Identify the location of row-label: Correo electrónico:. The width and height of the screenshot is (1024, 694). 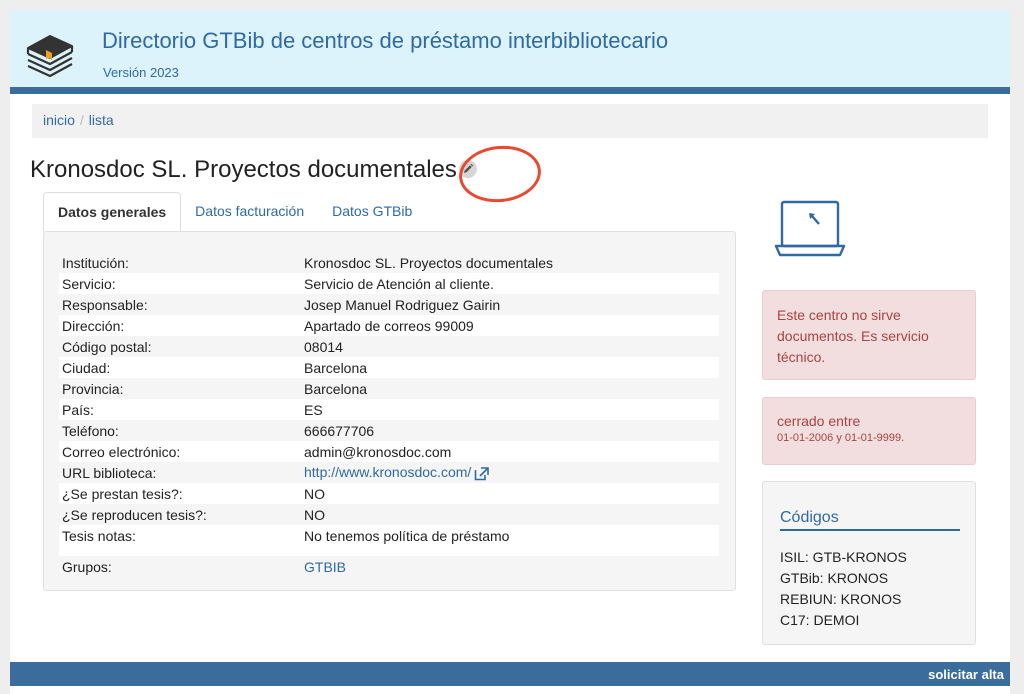
(180, 451).